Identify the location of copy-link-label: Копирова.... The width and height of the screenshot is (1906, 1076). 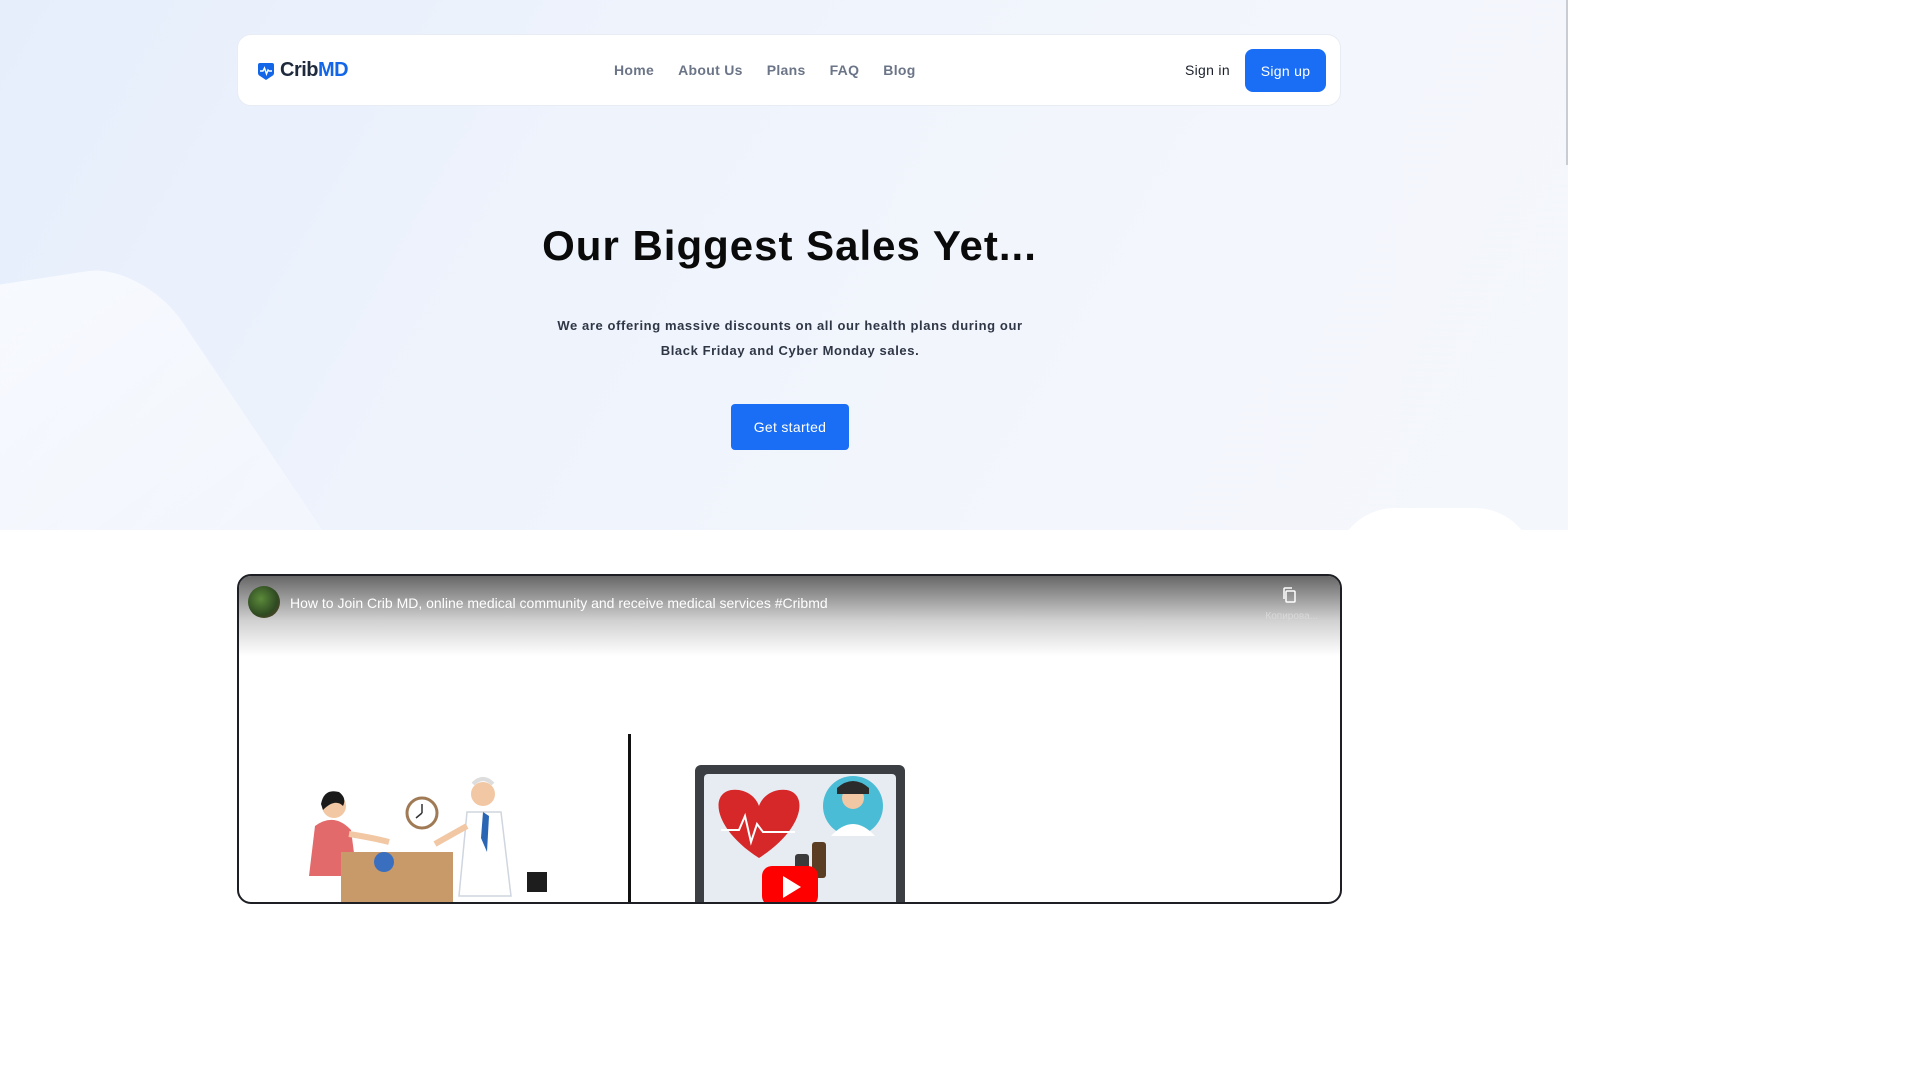
(1291, 616).